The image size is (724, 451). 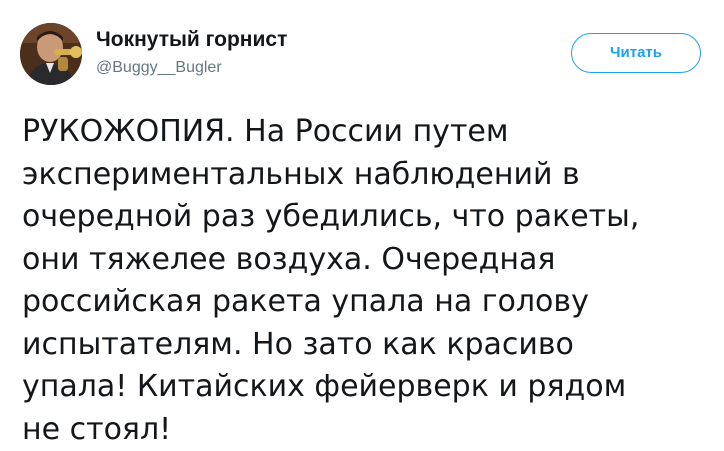 I want to click on avatar-photo-icon, so click(x=51, y=54).